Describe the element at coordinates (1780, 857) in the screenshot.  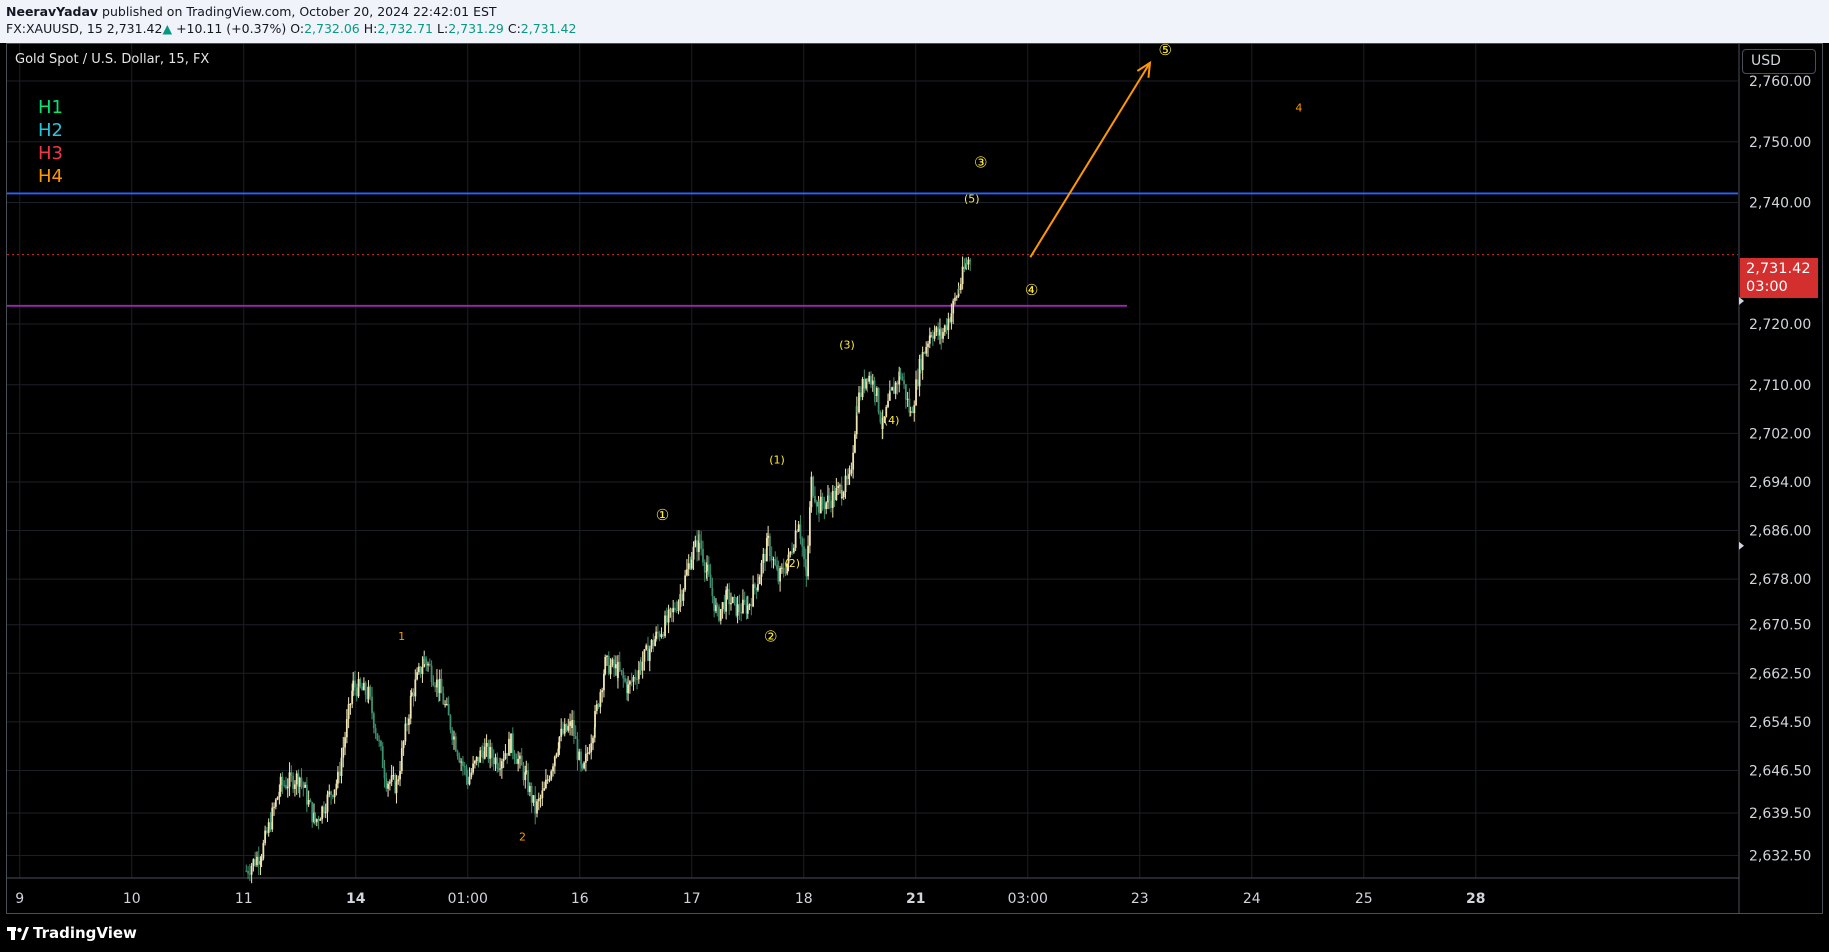
I see `price-axis-label: 2,632.50` at that location.